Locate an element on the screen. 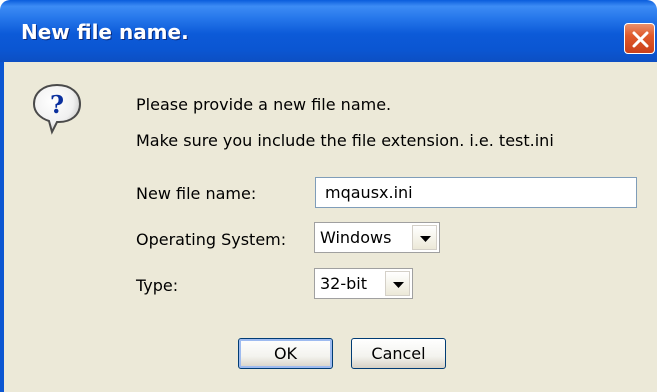  close-button is located at coordinates (639, 38).